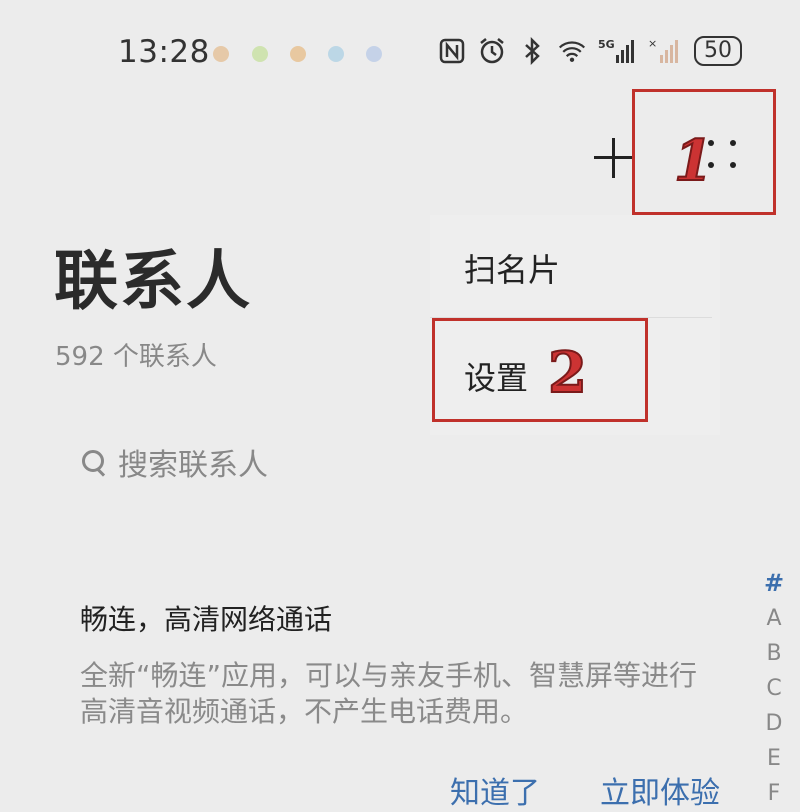  Describe the element at coordinates (606, 44) in the screenshot. I see `svg-text: 5G` at that location.